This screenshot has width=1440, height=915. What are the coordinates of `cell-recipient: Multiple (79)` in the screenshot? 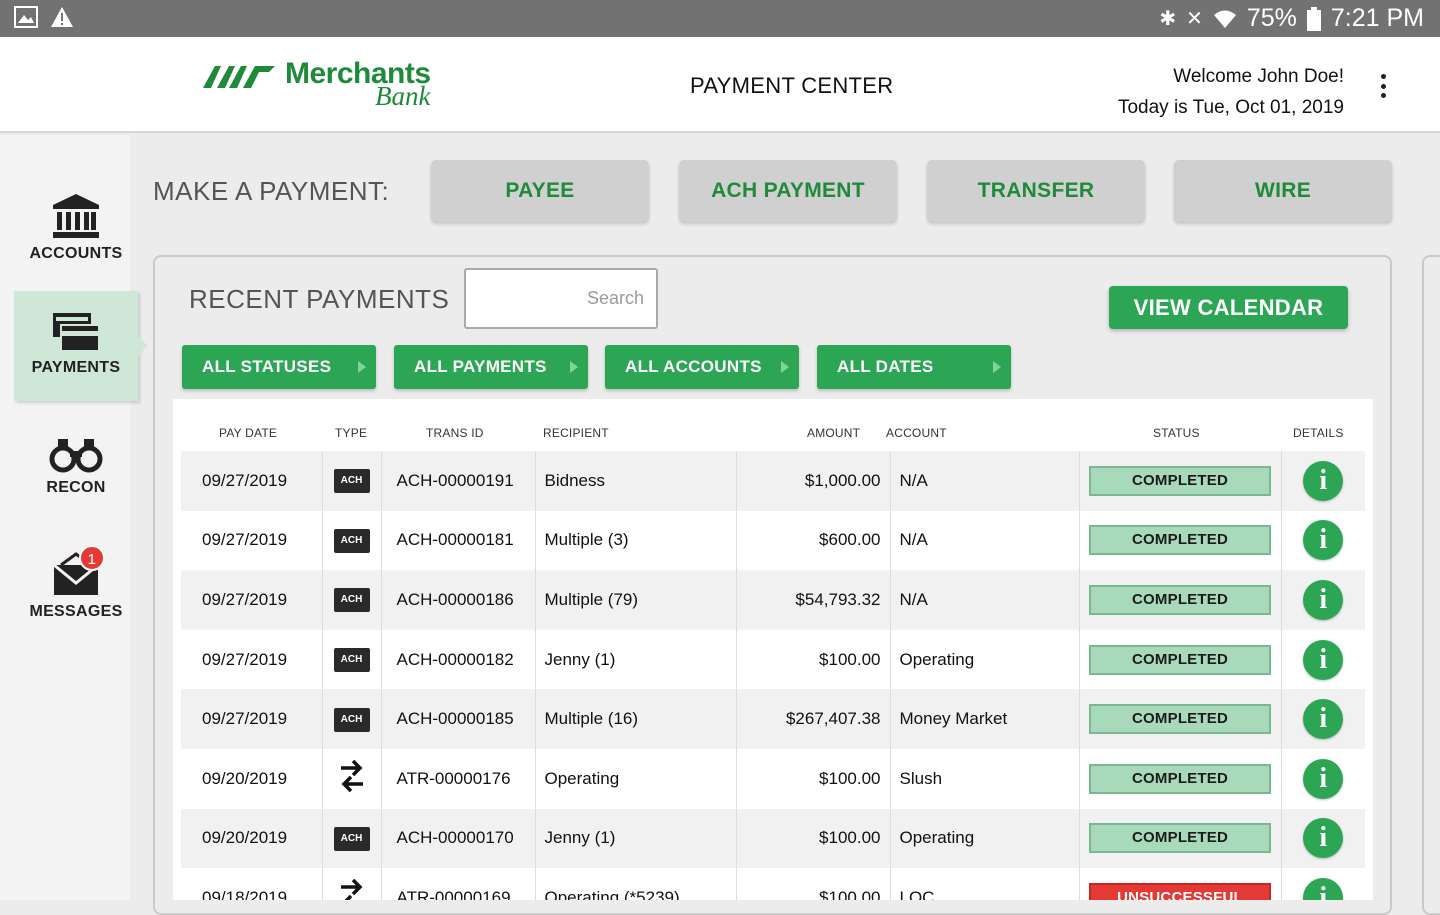 It's located at (636, 600).